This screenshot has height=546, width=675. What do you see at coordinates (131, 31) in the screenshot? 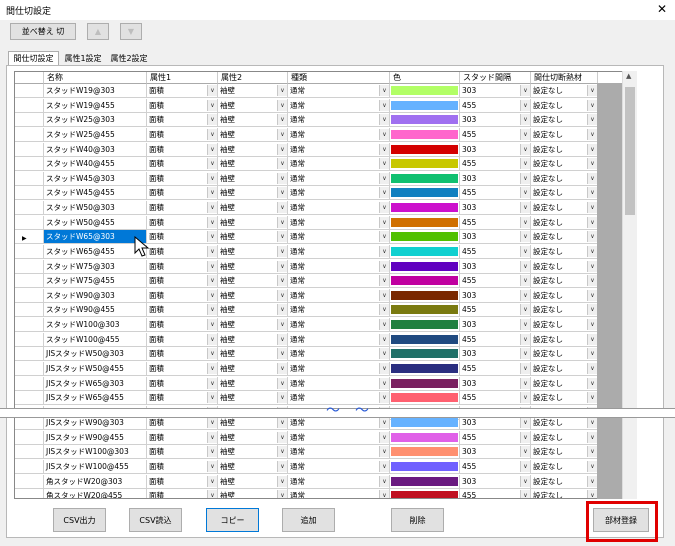
I see `move-down-button: ▼` at bounding box center [131, 31].